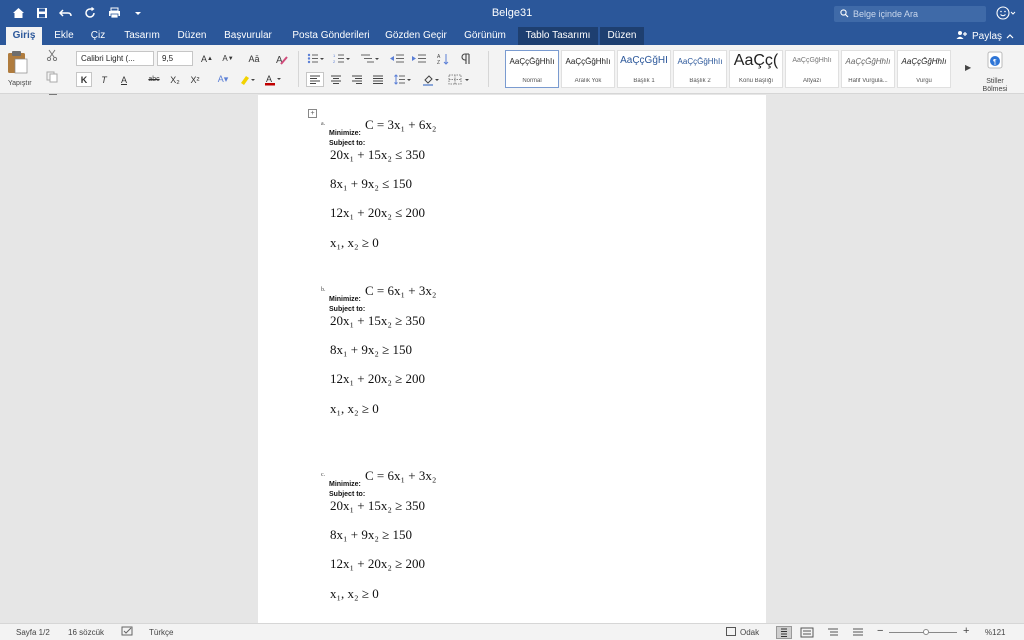 The width and height of the screenshot is (1024, 640). Describe the element at coordinates (622, 36) in the screenshot. I see `tab-tablo-duzen: Düzen` at that location.